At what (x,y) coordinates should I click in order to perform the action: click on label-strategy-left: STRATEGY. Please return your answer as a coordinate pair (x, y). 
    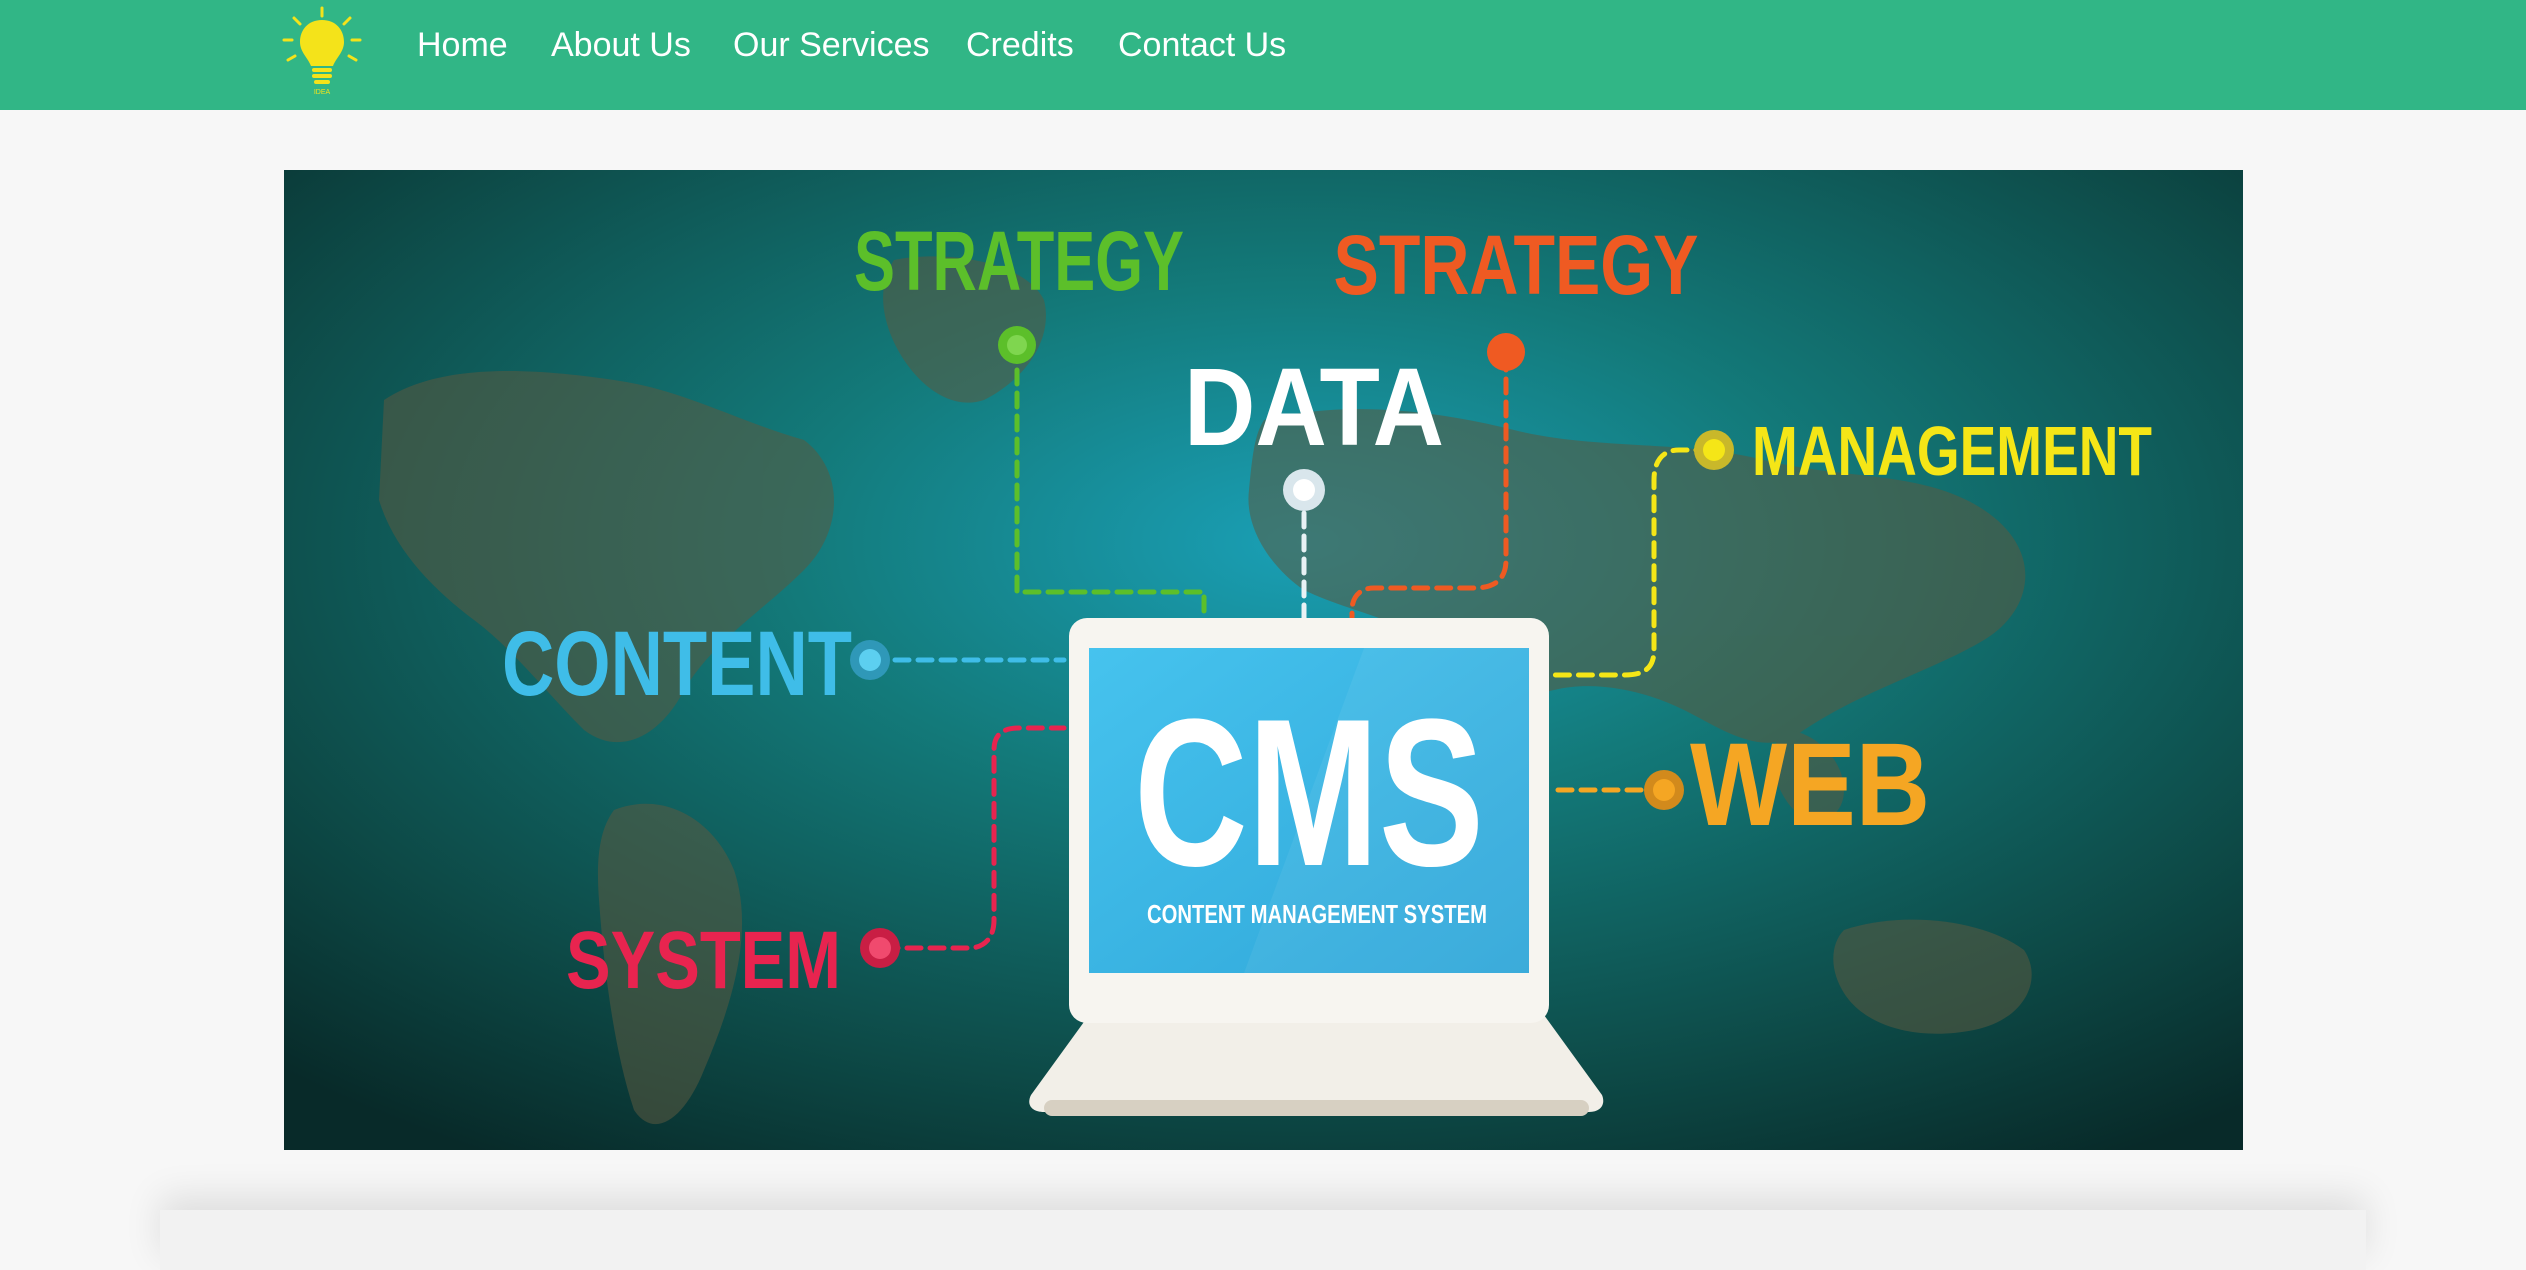
    Looking at the image, I should click on (1019, 261).